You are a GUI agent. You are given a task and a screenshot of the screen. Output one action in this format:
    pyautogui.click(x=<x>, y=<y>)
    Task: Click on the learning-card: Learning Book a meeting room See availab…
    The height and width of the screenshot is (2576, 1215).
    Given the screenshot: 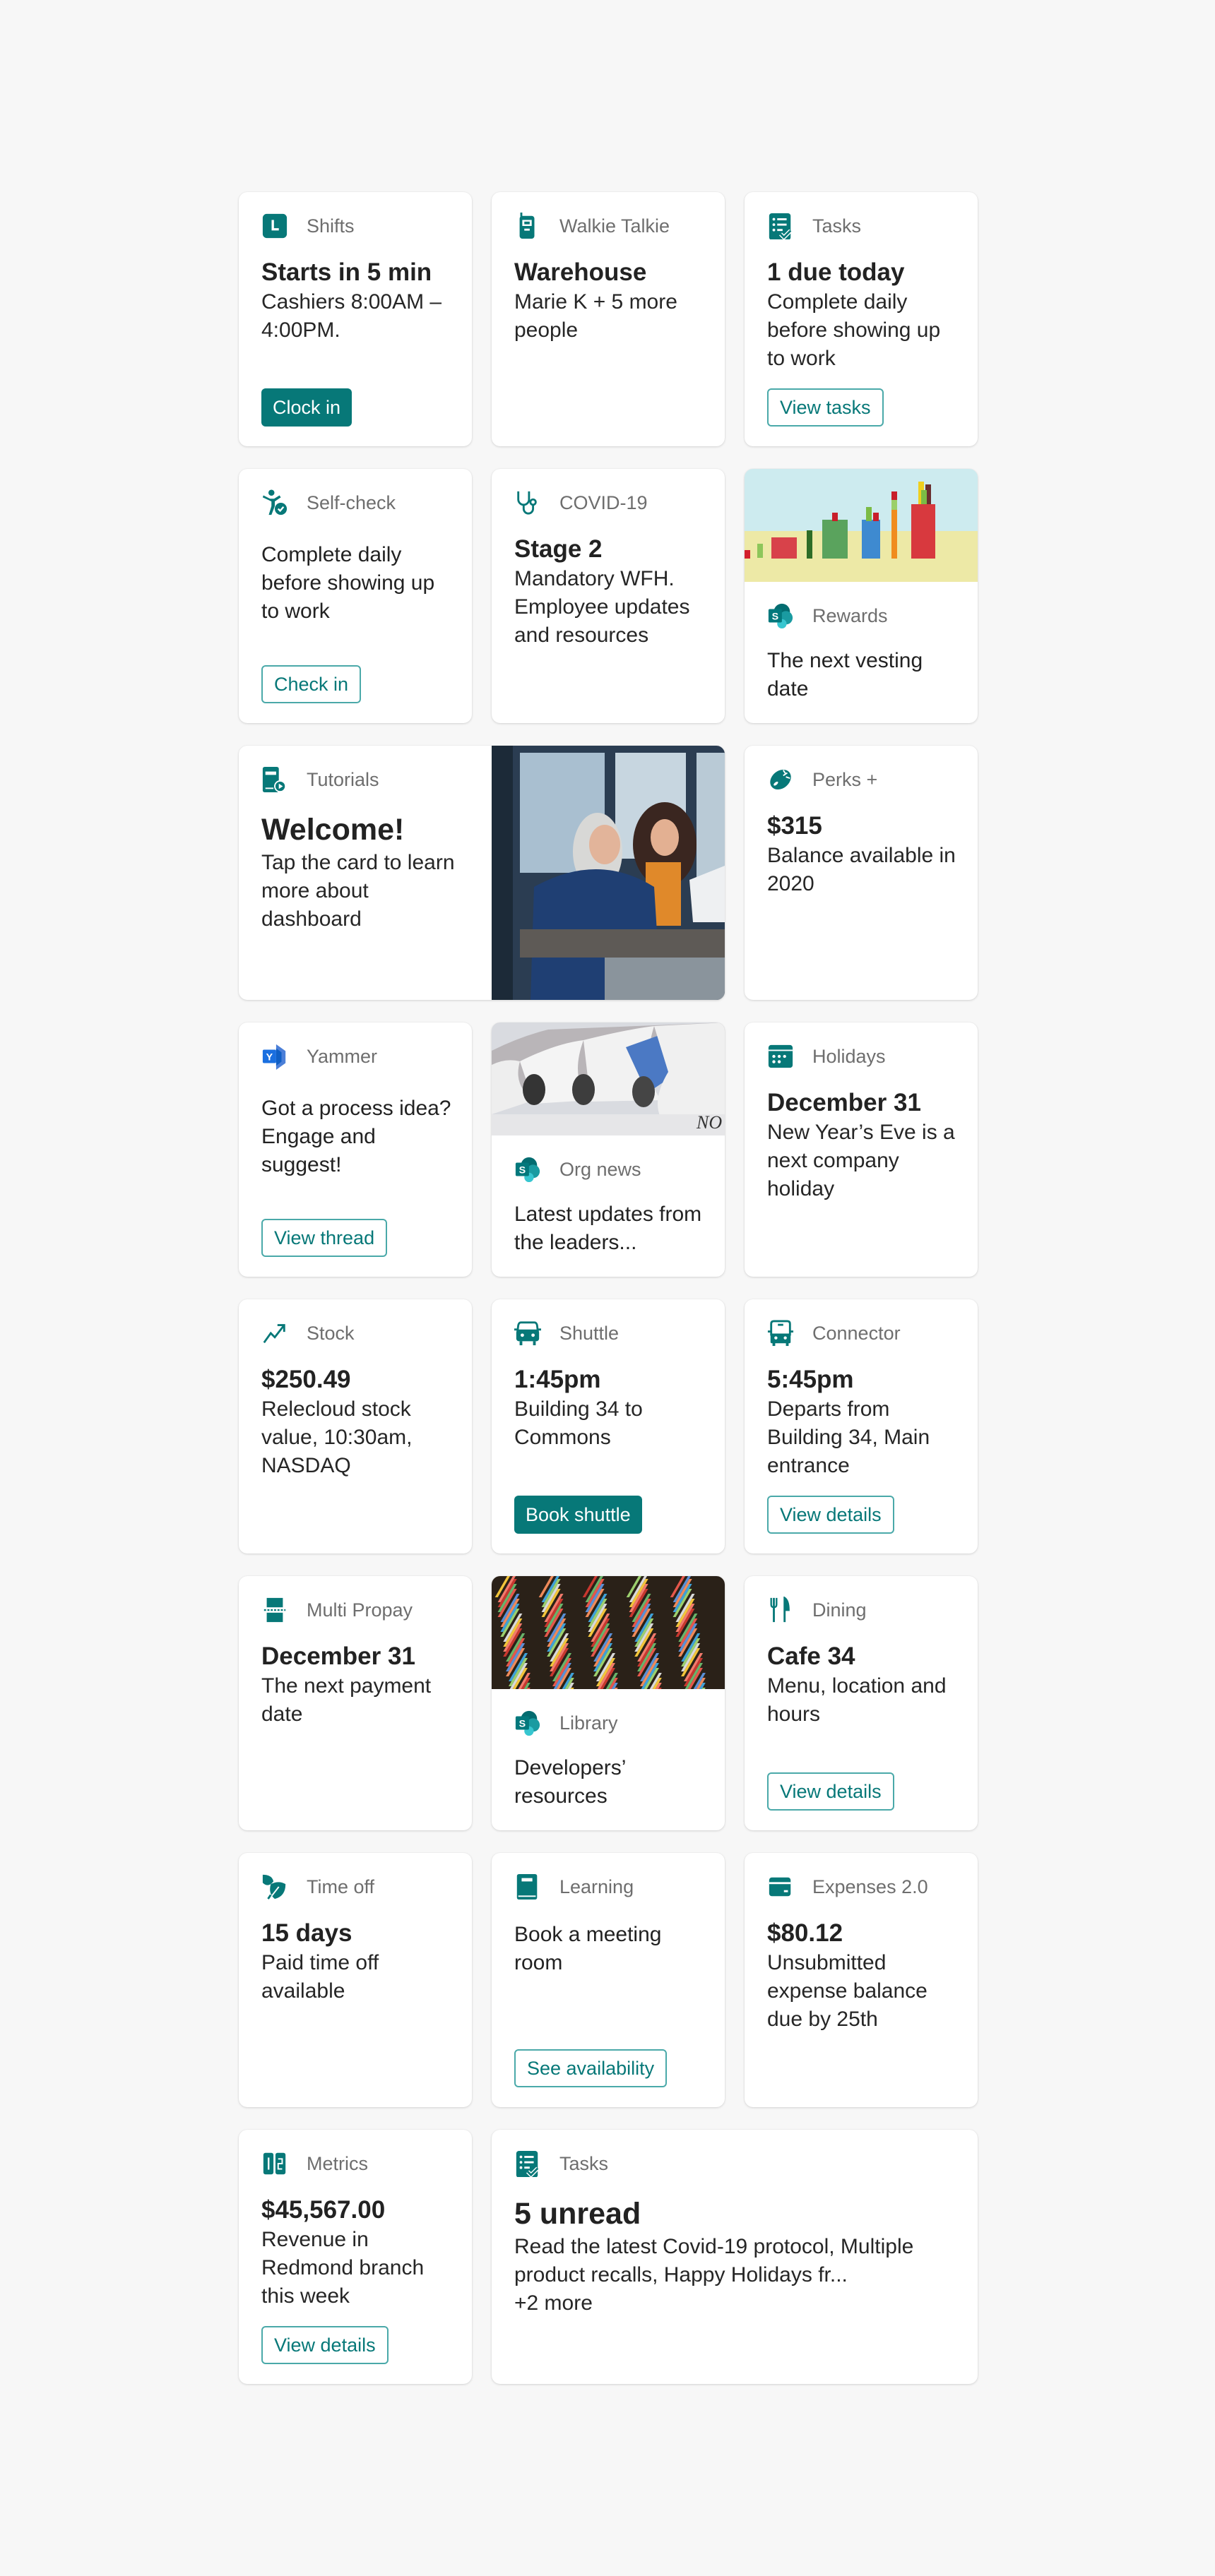 What is the action you would take?
    pyautogui.click(x=608, y=1980)
    